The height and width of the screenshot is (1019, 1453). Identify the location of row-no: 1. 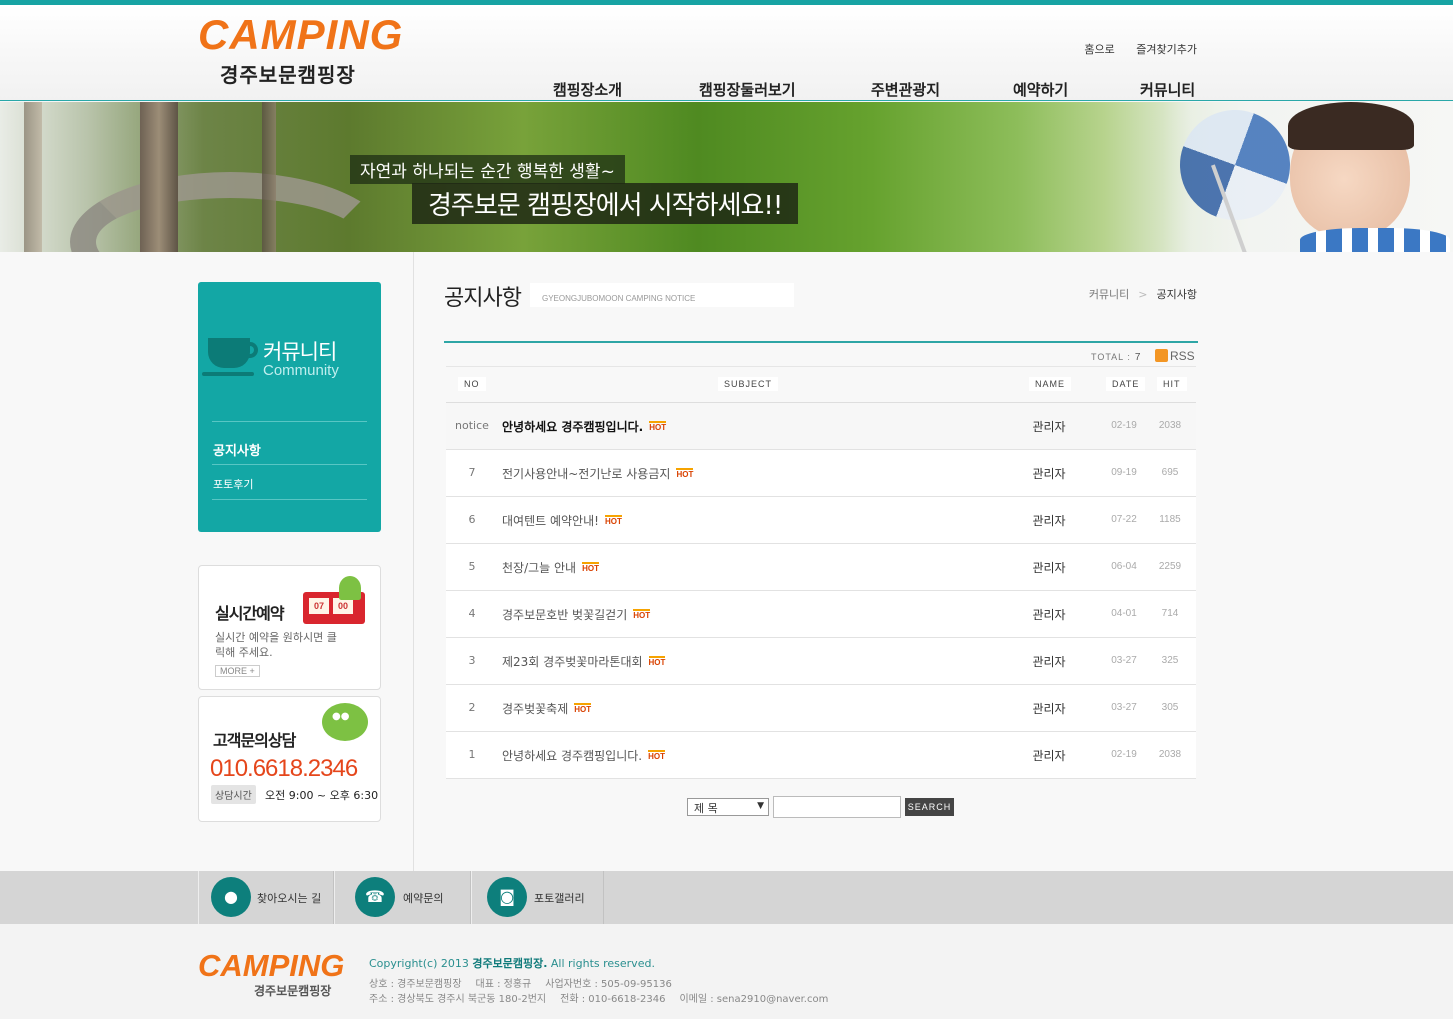
(472, 754).